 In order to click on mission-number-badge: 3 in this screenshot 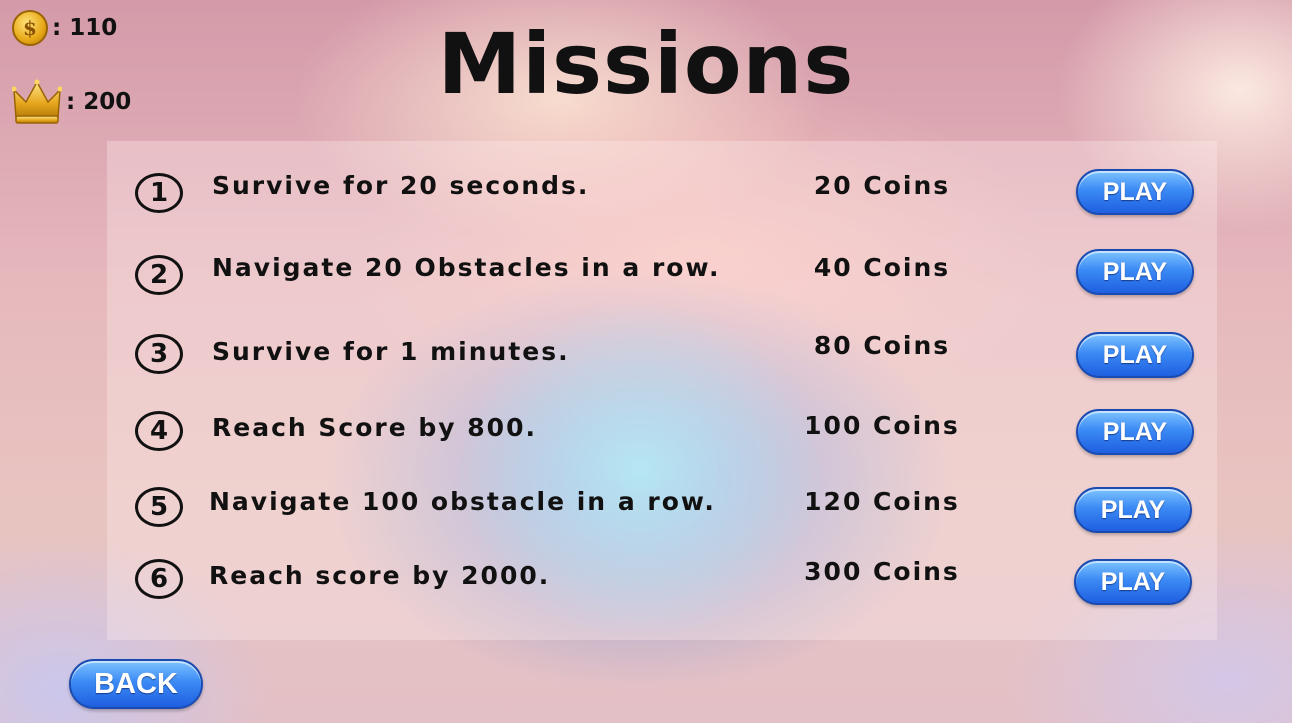, I will do `click(159, 354)`.